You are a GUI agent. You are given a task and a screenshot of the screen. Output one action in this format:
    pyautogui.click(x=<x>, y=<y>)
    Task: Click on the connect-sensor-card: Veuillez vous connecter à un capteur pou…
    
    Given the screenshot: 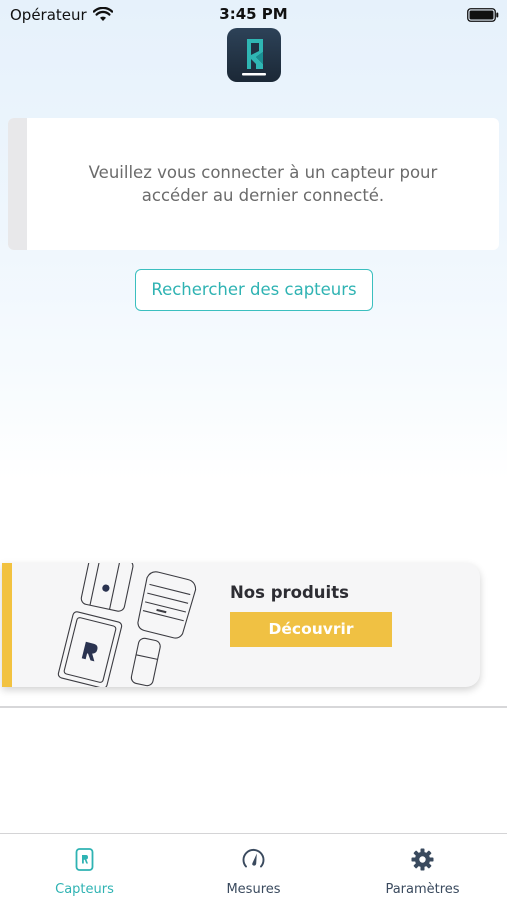 What is the action you would take?
    pyautogui.click(x=253, y=184)
    